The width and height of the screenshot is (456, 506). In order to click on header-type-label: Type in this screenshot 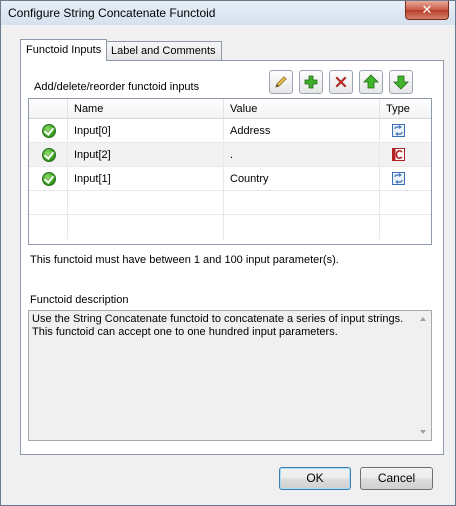, I will do `click(398, 109)`.